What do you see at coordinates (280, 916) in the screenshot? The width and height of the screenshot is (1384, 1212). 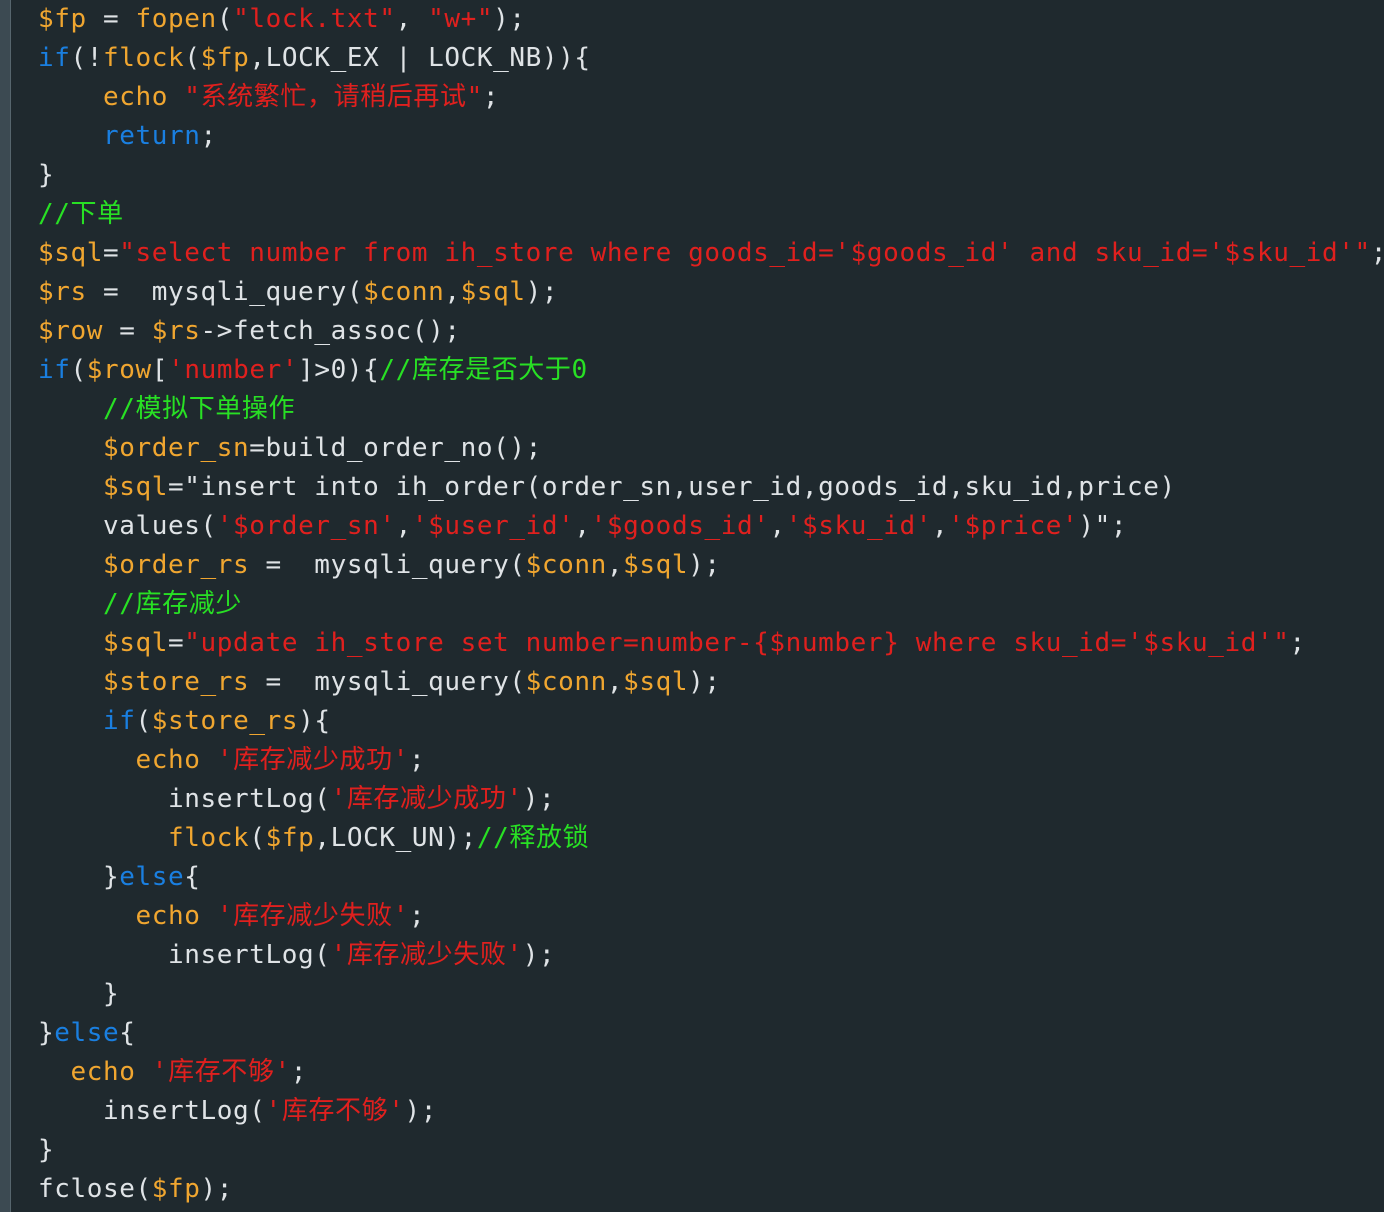 I see `code-line: echo '库存减少失败';` at bounding box center [280, 916].